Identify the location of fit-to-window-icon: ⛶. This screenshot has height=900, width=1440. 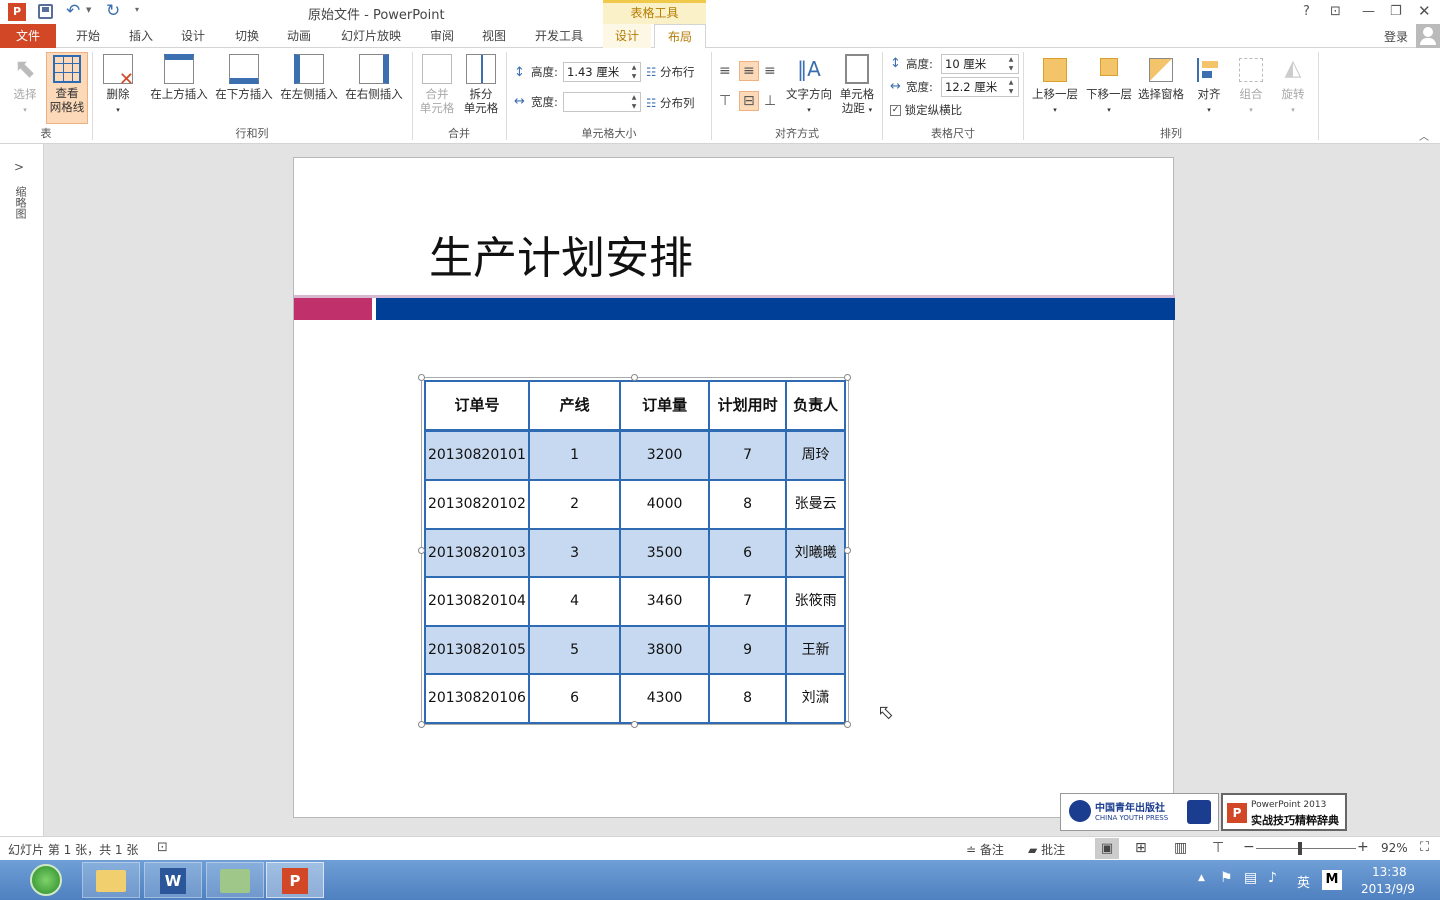
(1424, 847).